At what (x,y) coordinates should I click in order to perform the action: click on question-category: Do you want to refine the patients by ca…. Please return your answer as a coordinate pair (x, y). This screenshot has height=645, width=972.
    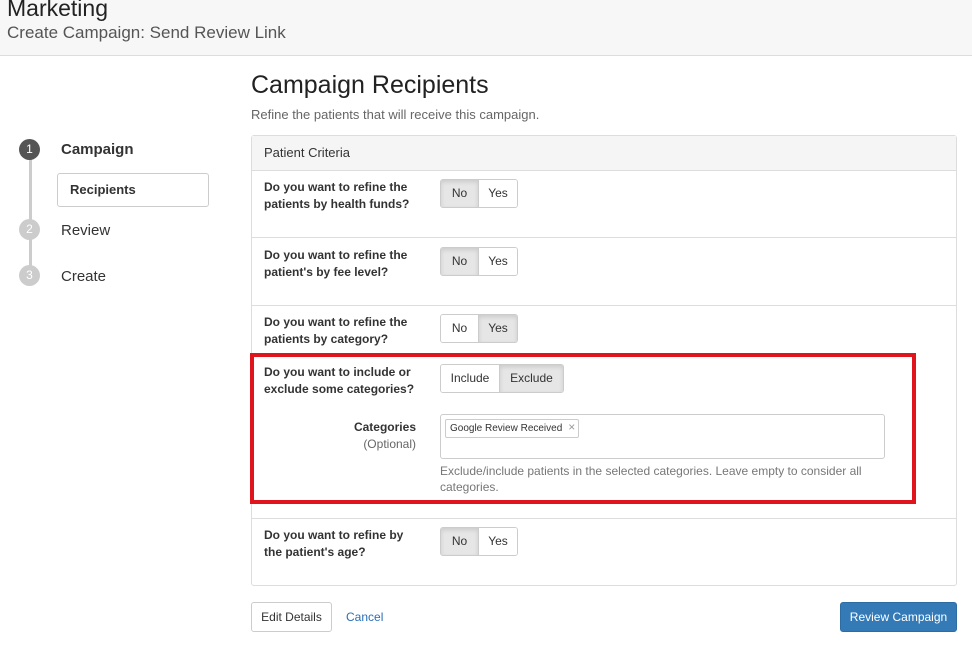
    Looking at the image, I should click on (336, 330).